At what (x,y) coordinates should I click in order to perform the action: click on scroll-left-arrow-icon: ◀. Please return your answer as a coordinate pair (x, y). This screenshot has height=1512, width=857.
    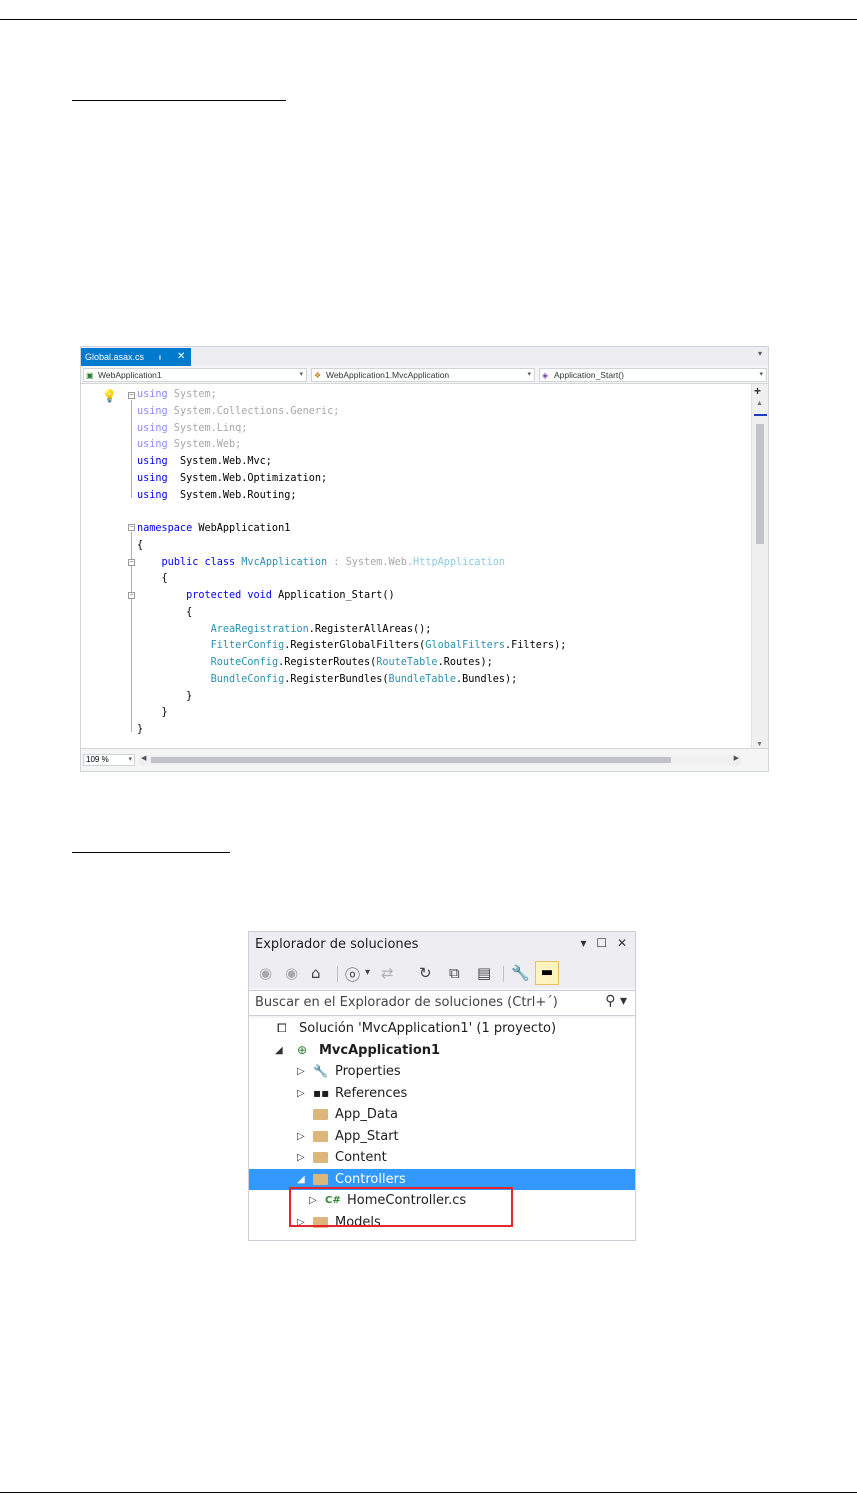
    Looking at the image, I should click on (143, 758).